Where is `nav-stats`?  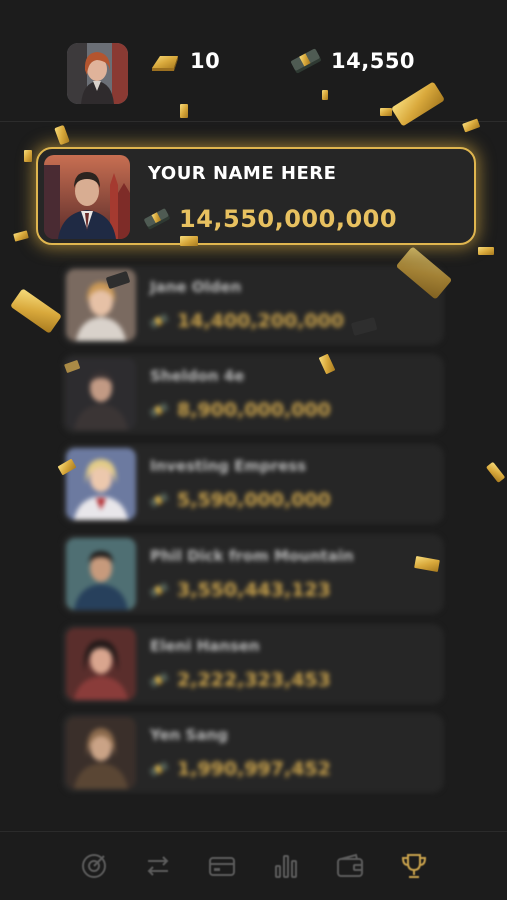 nav-stats is located at coordinates (286, 866).